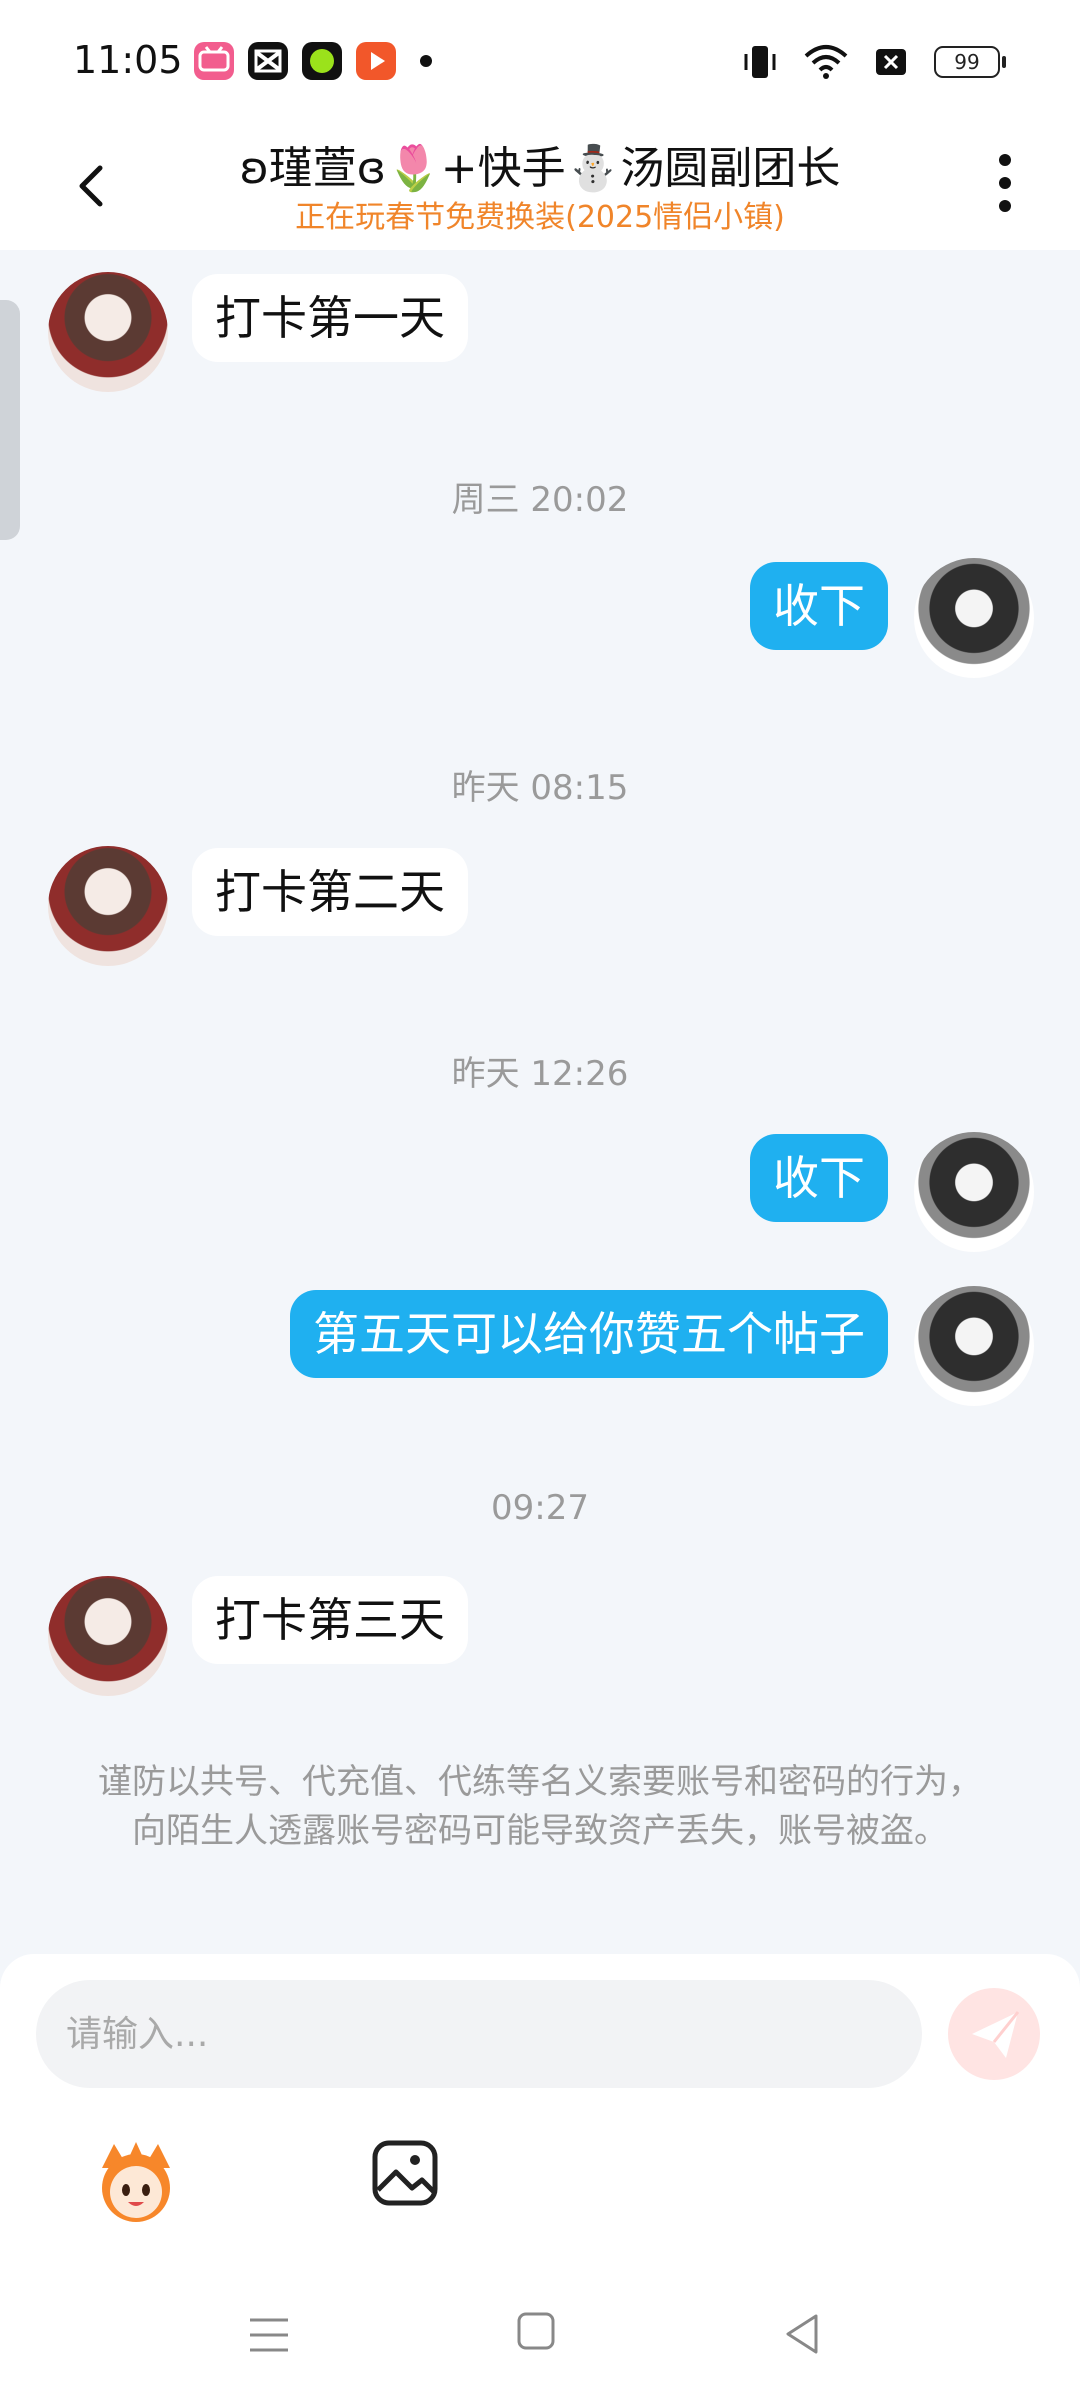 The width and height of the screenshot is (1080, 2400). I want to click on nav-home-button, so click(536, 2331).